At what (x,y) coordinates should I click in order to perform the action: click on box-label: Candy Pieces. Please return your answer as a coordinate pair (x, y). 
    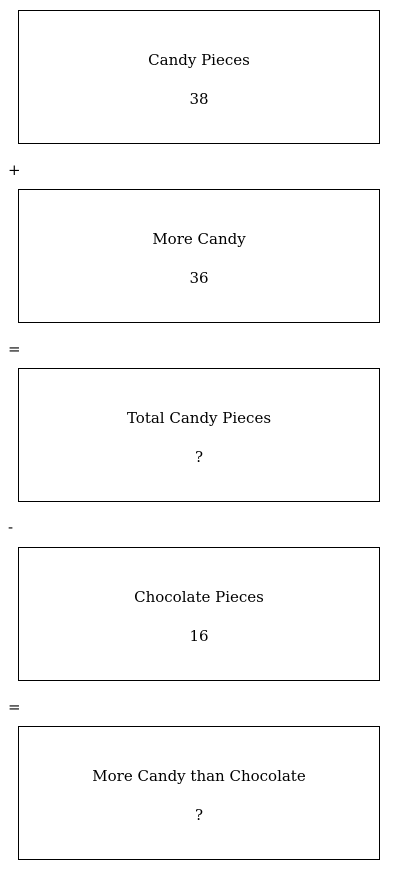
    Looking at the image, I should click on (199, 60).